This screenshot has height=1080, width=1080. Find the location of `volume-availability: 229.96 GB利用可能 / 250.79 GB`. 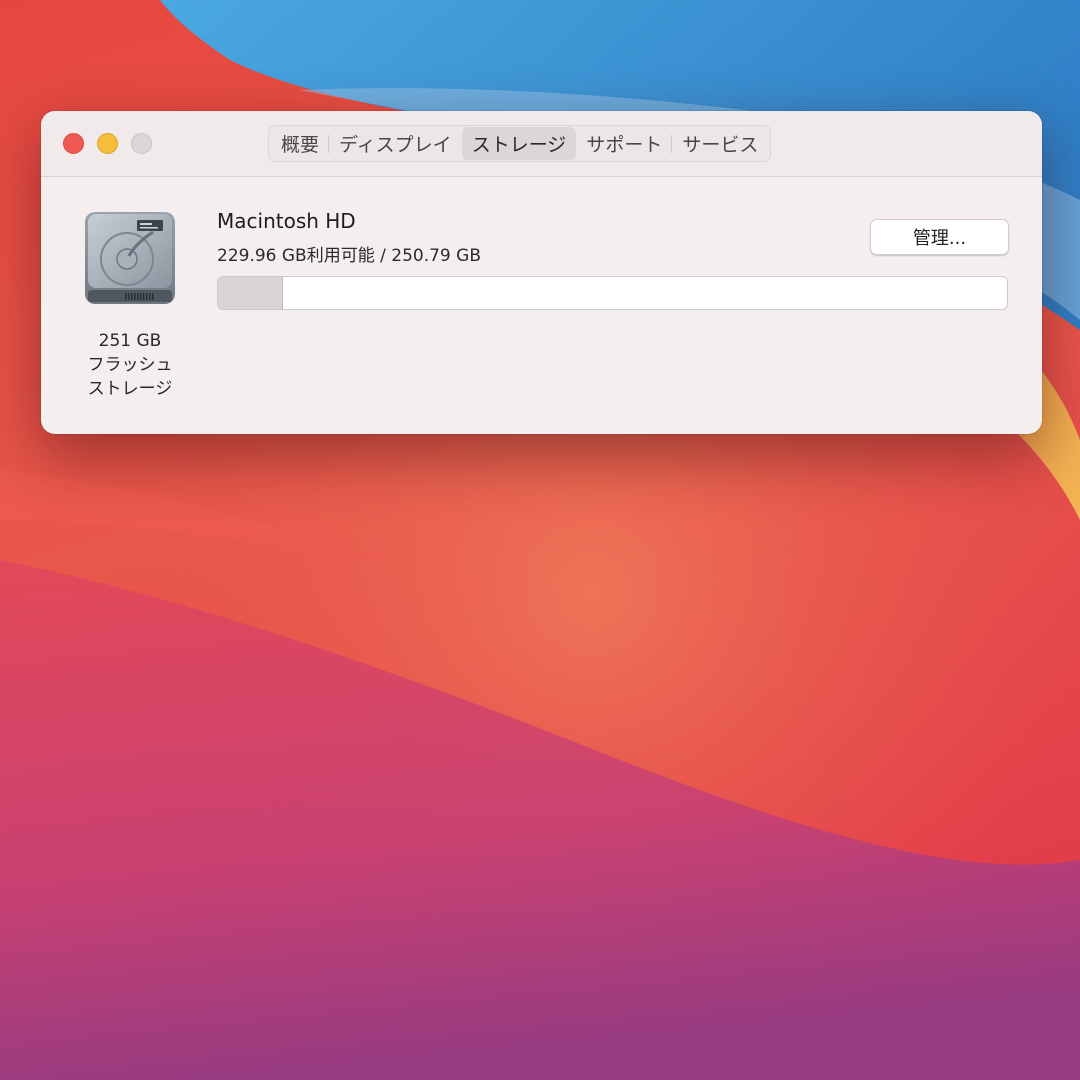

volume-availability: 229.96 GB利用可能 / 250.79 GB is located at coordinates (349, 256).